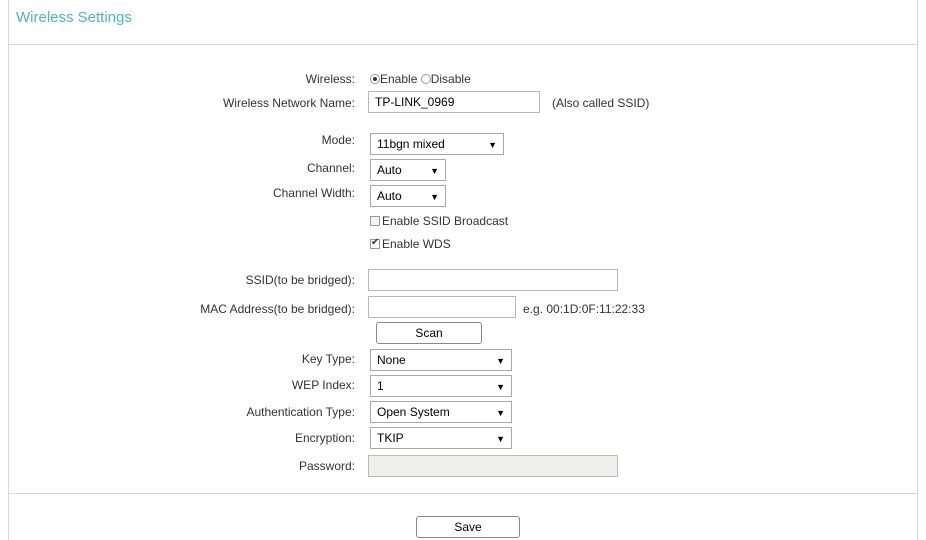 Image resolution: width=926 pixels, height=540 pixels. Describe the element at coordinates (328, 359) in the screenshot. I see `key-type-label: Key Type:` at that location.